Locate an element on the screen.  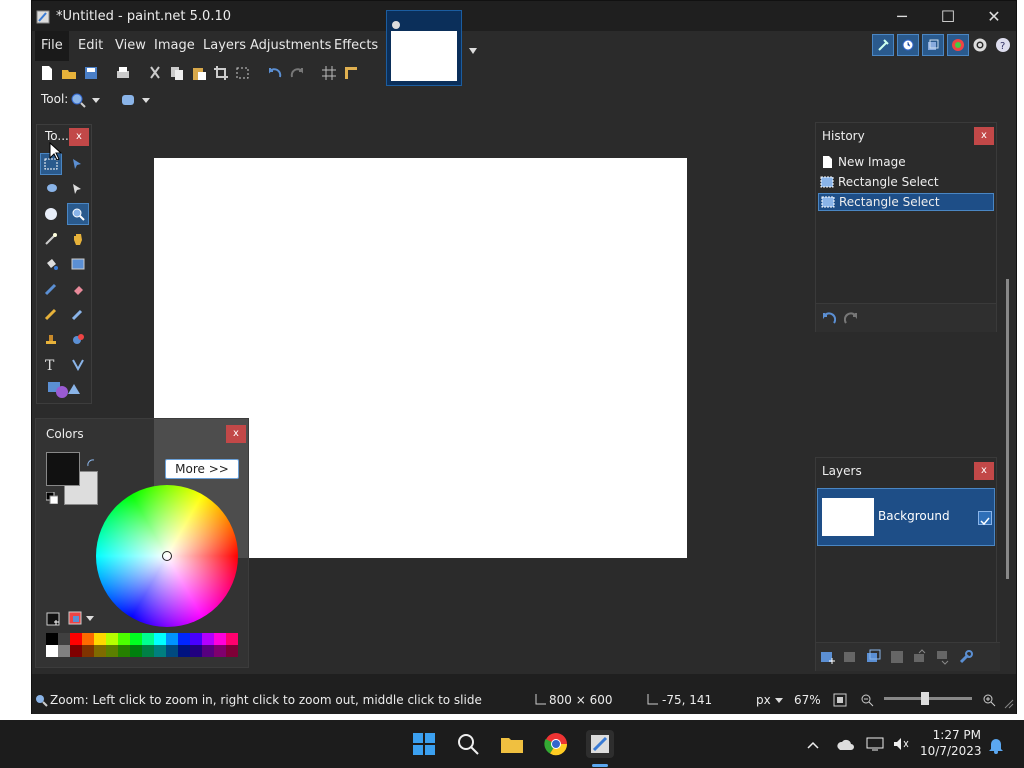
menu-effects: Effects is located at coordinates (356, 46).